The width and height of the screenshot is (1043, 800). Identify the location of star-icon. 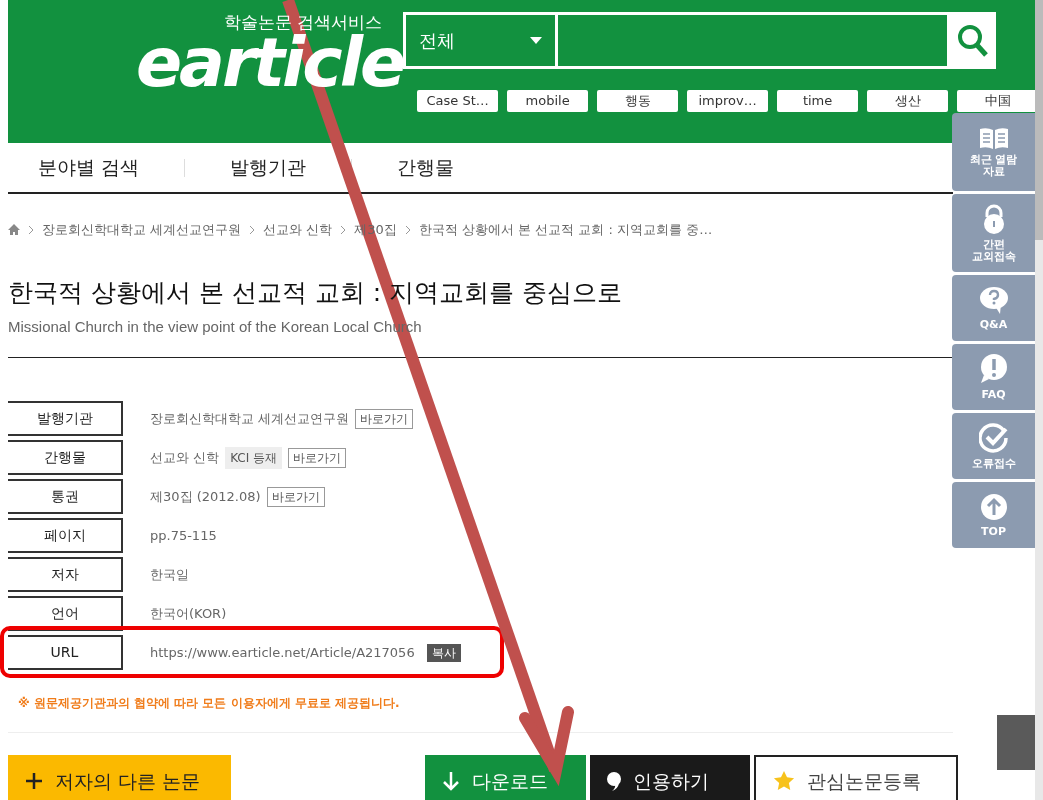
(783, 781).